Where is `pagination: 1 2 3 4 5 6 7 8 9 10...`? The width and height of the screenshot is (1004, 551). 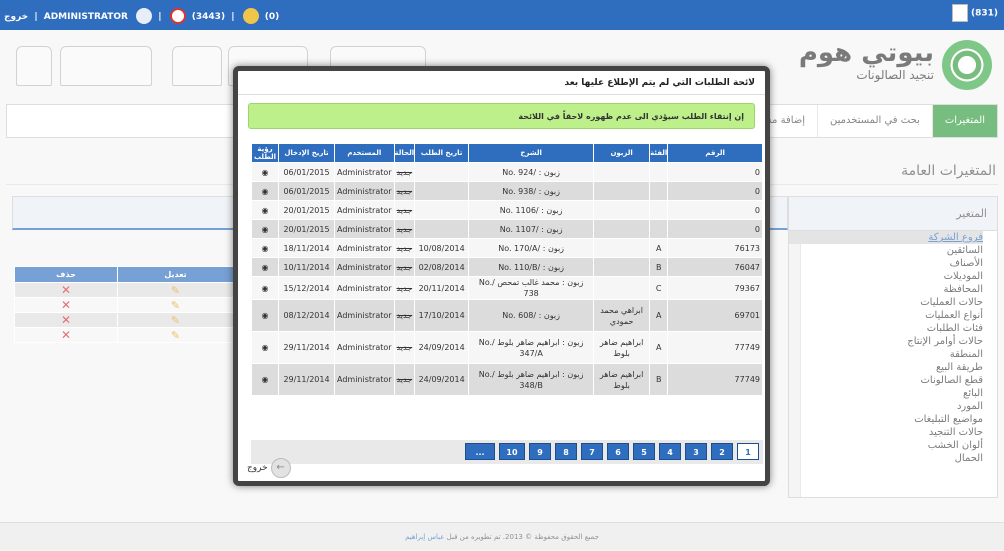 pagination: 1 2 3 4 5 6 7 8 9 10... is located at coordinates (507, 452).